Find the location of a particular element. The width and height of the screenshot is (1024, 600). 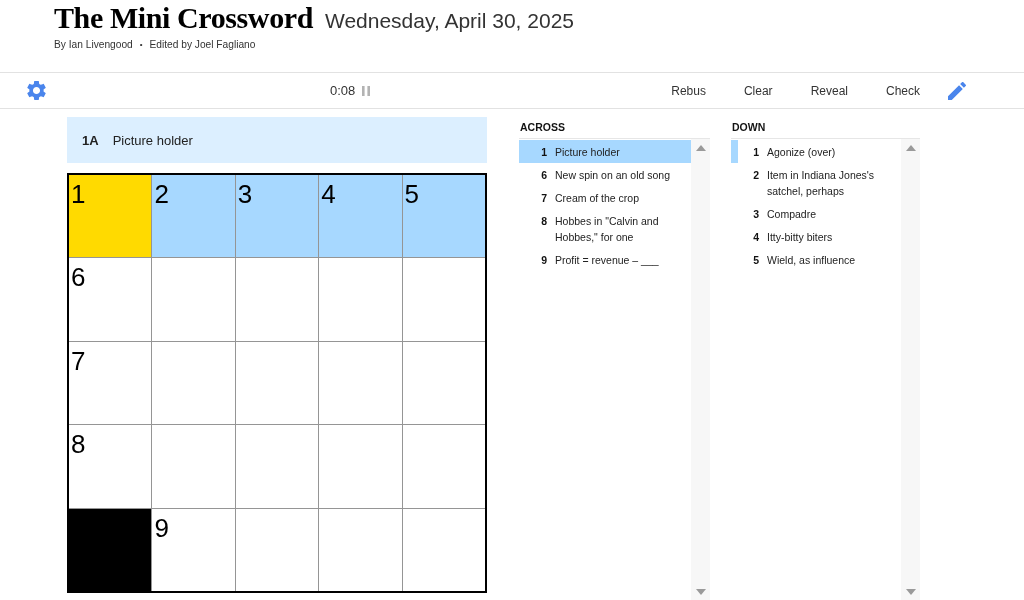

settings-icon is located at coordinates (36, 90).